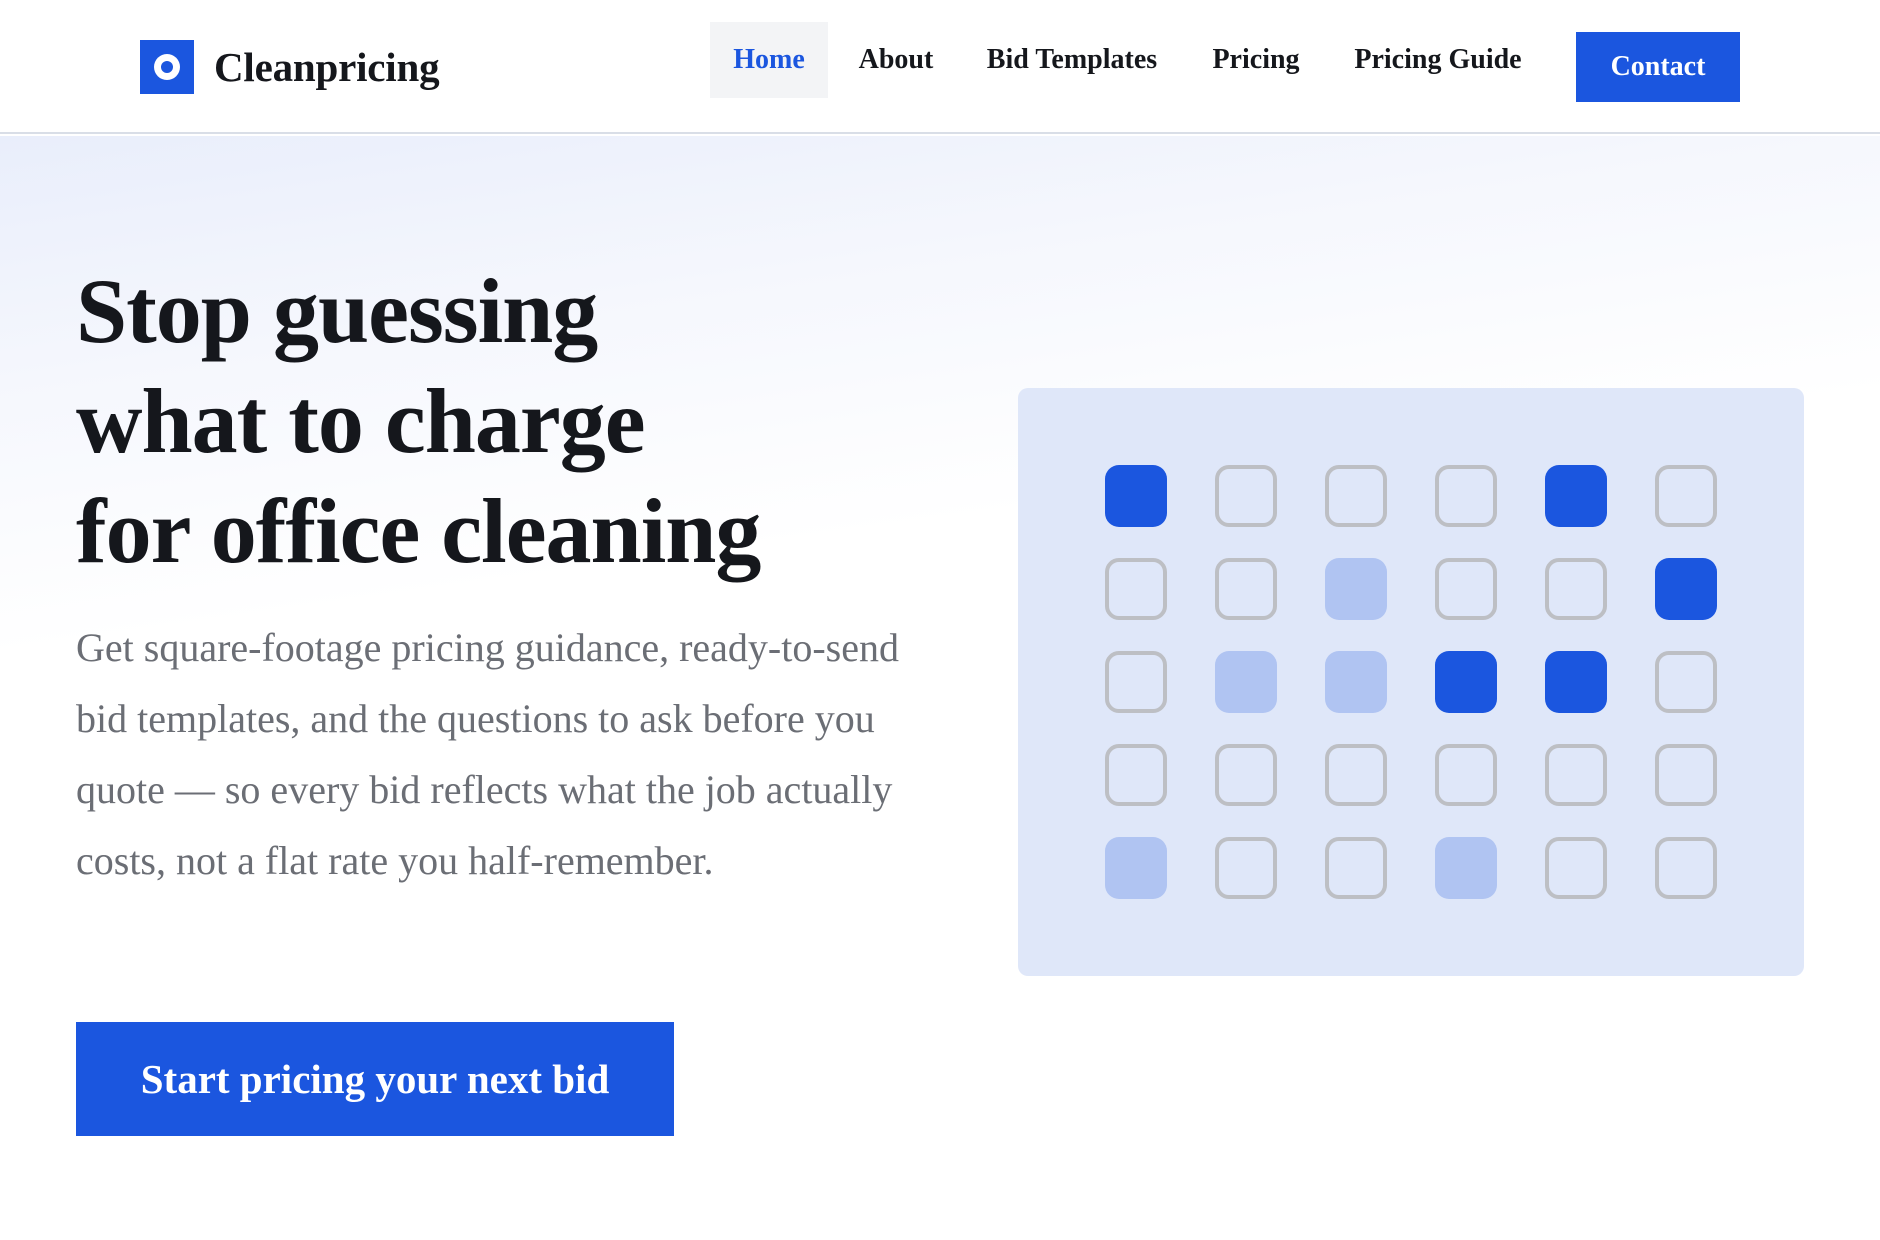 This screenshot has width=1880, height=1240. Describe the element at coordinates (769, 60) in the screenshot. I see `nav-item-home: Home` at that location.